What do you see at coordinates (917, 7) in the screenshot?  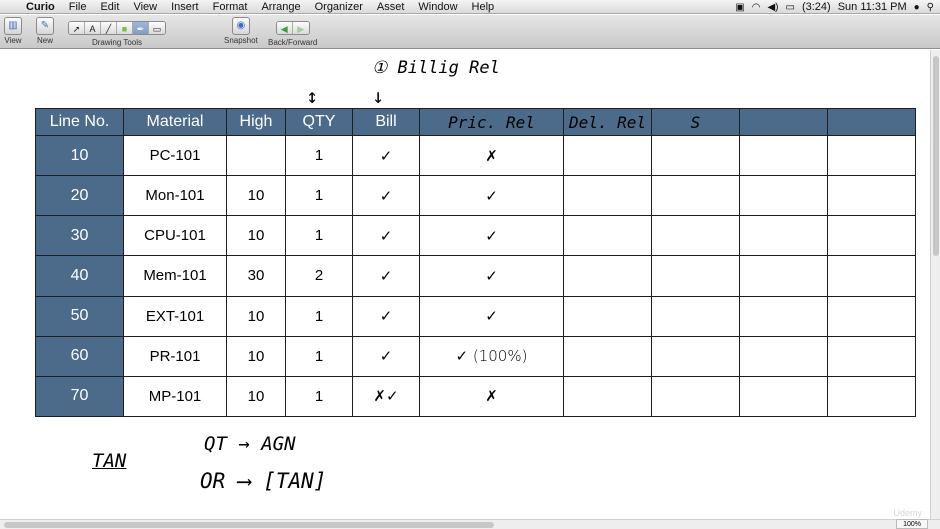 I see `user-icon: ●` at bounding box center [917, 7].